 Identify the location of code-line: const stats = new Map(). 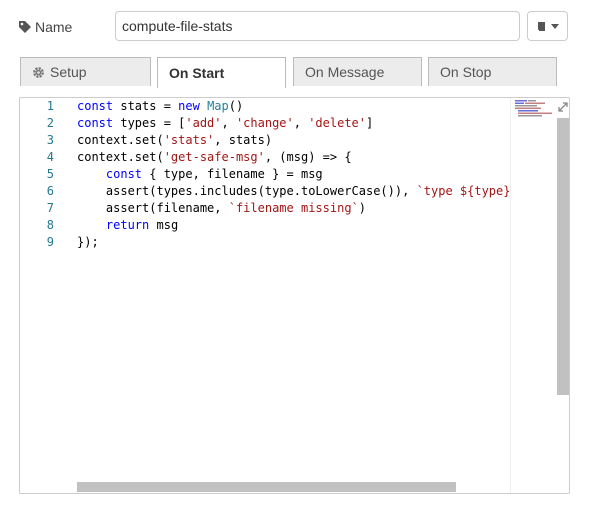
(160, 106).